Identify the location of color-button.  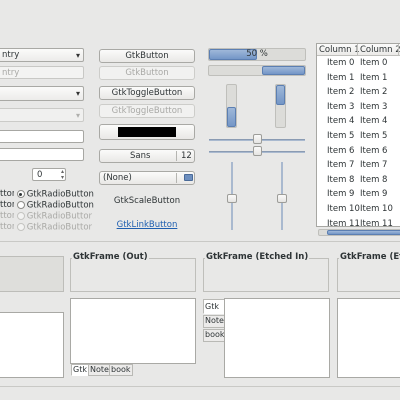
(147, 132).